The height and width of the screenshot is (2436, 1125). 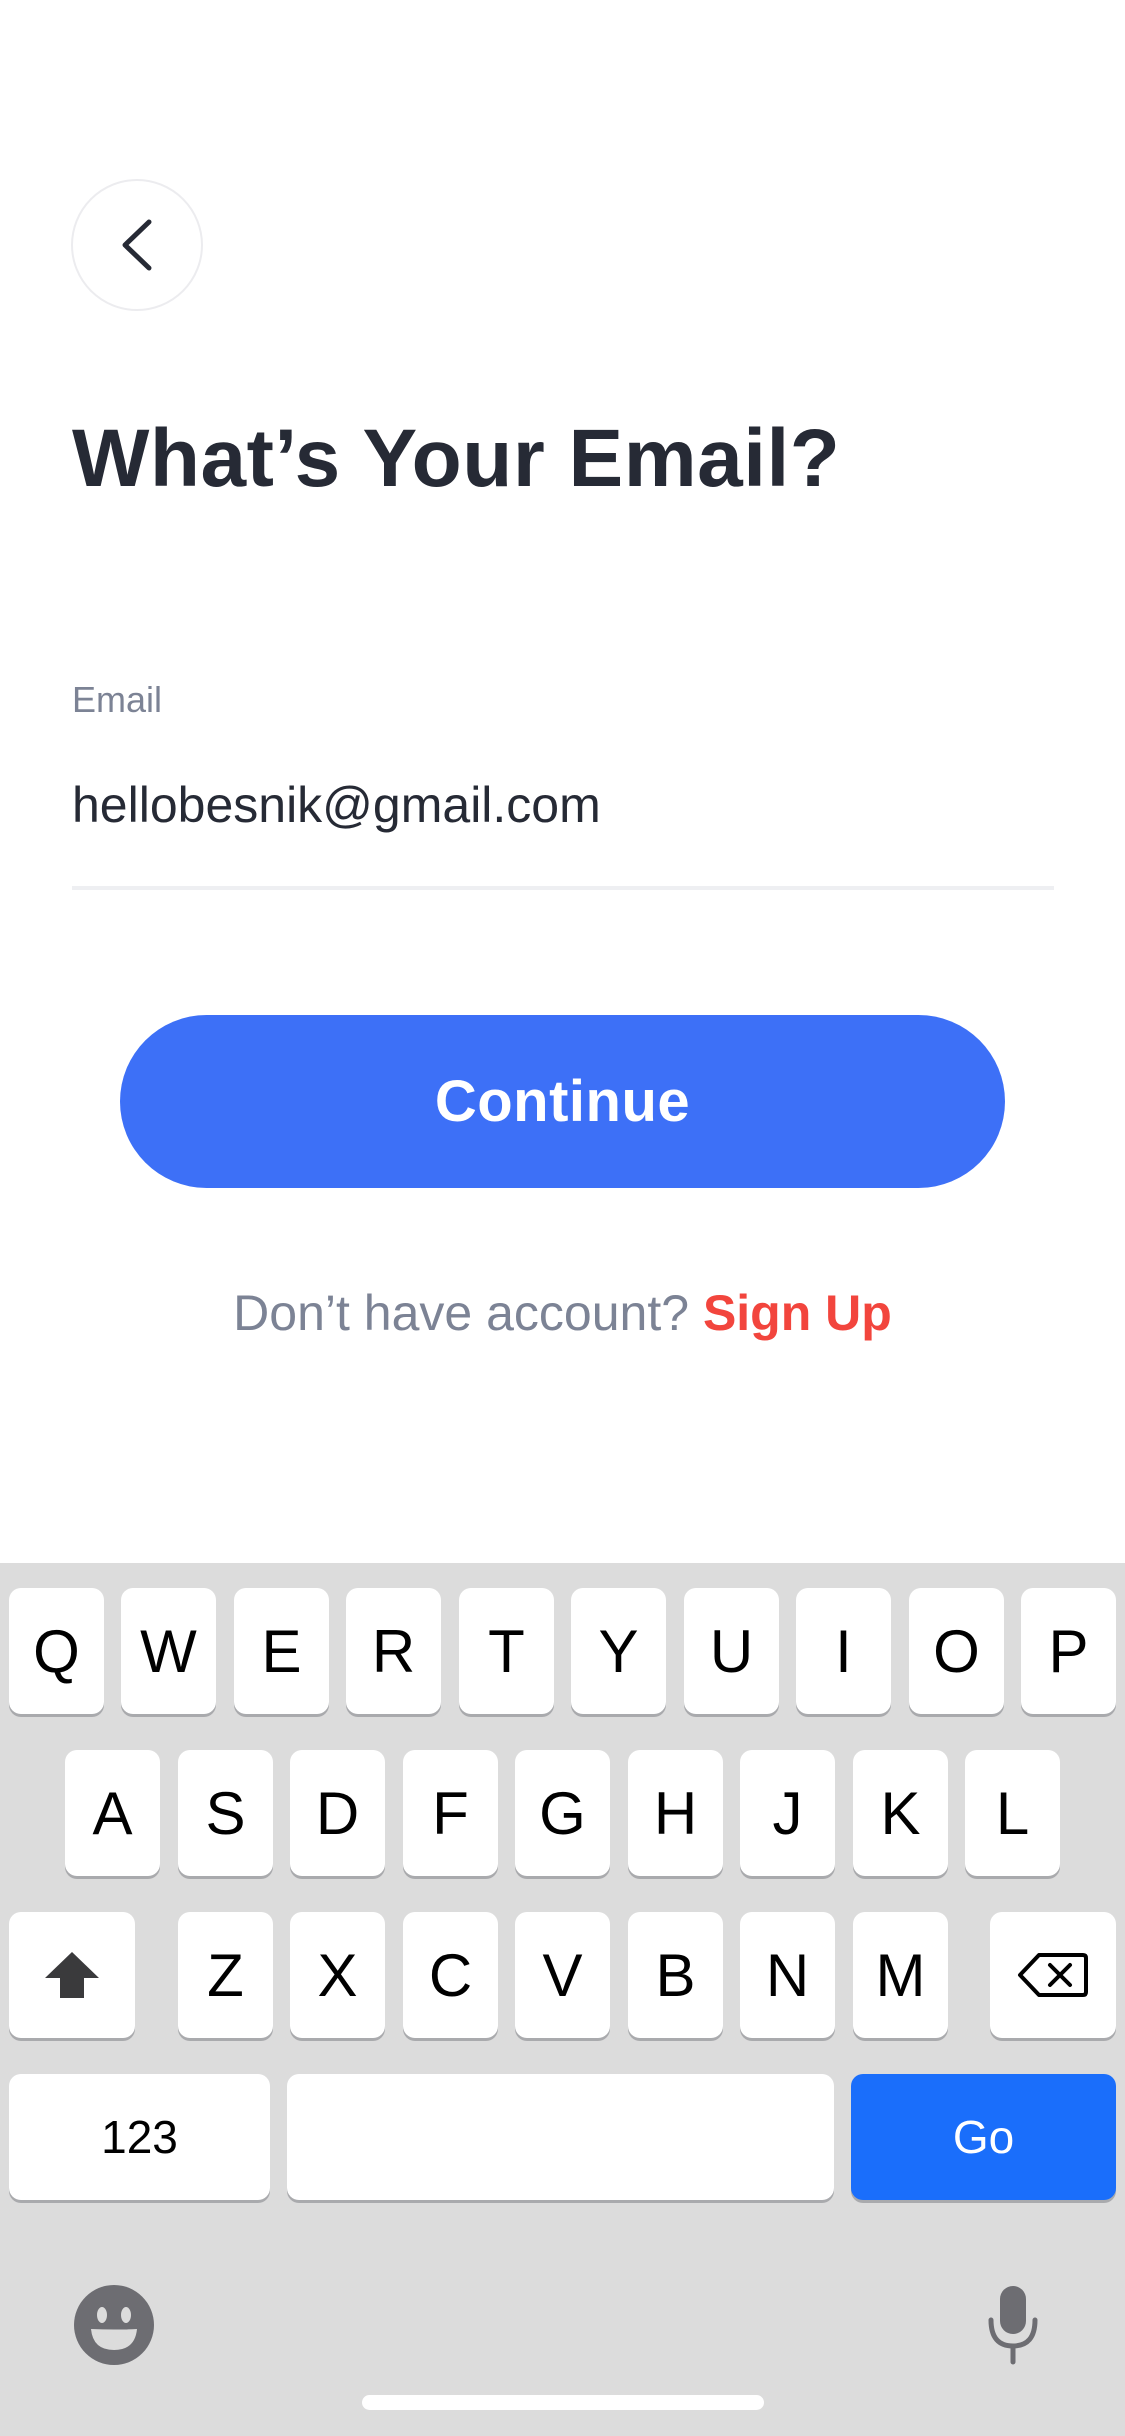 I want to click on key-j: J, so click(x=787, y=1813).